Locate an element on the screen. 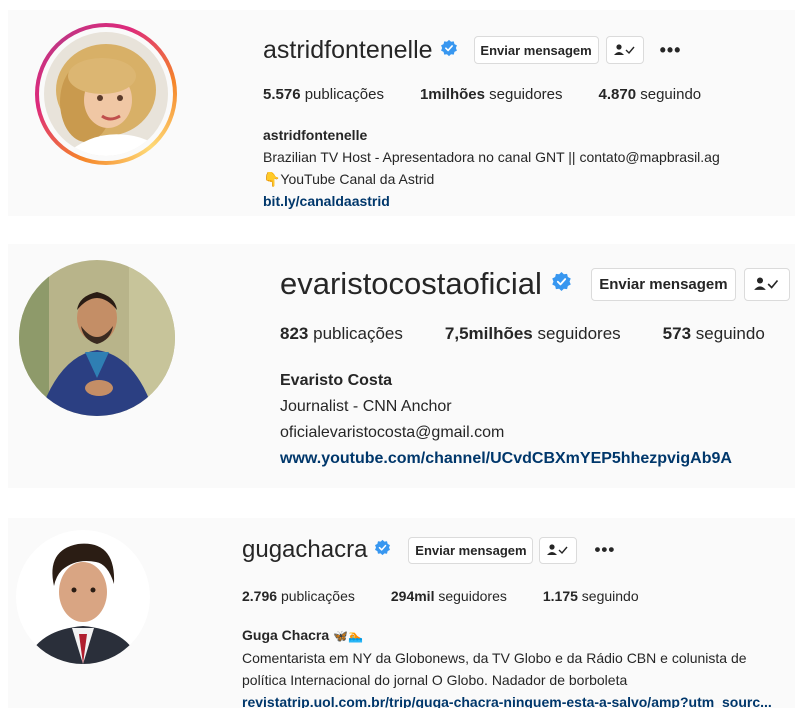 Image resolution: width=795 pixels, height=708 pixels. following-count: 573 seguindo is located at coordinates (714, 334).